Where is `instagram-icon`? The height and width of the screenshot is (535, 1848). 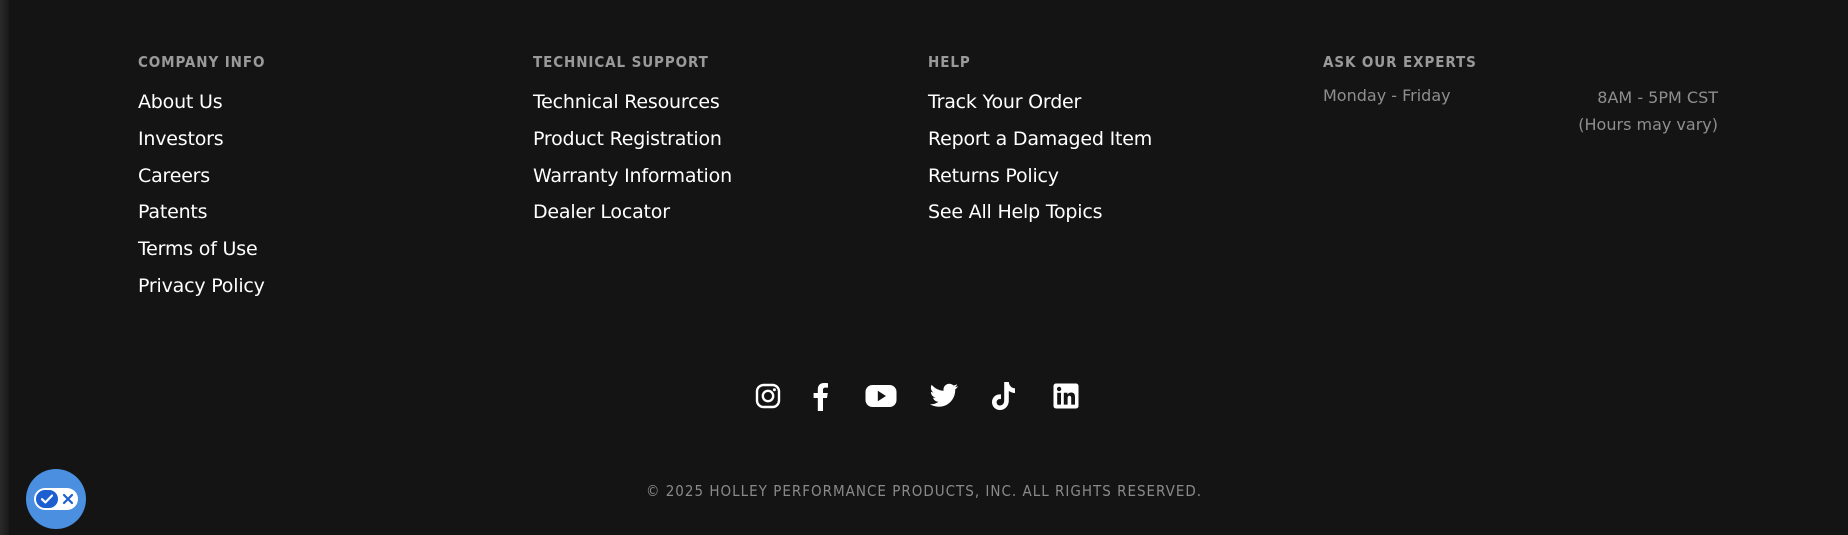 instagram-icon is located at coordinates (768, 396).